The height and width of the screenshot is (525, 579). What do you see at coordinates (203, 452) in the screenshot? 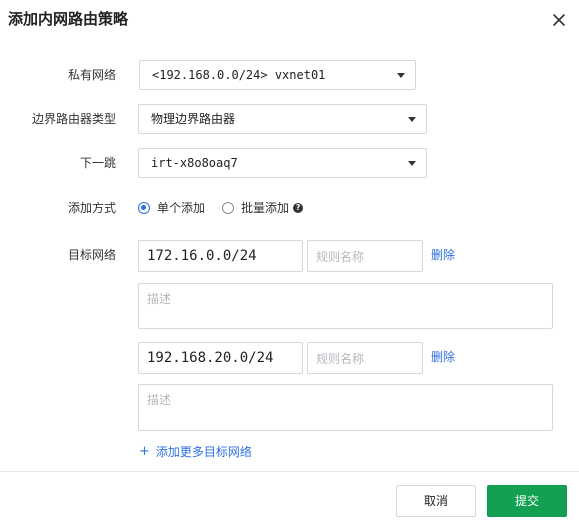
I see `add-more-label: 添加更多目标网络` at bounding box center [203, 452].